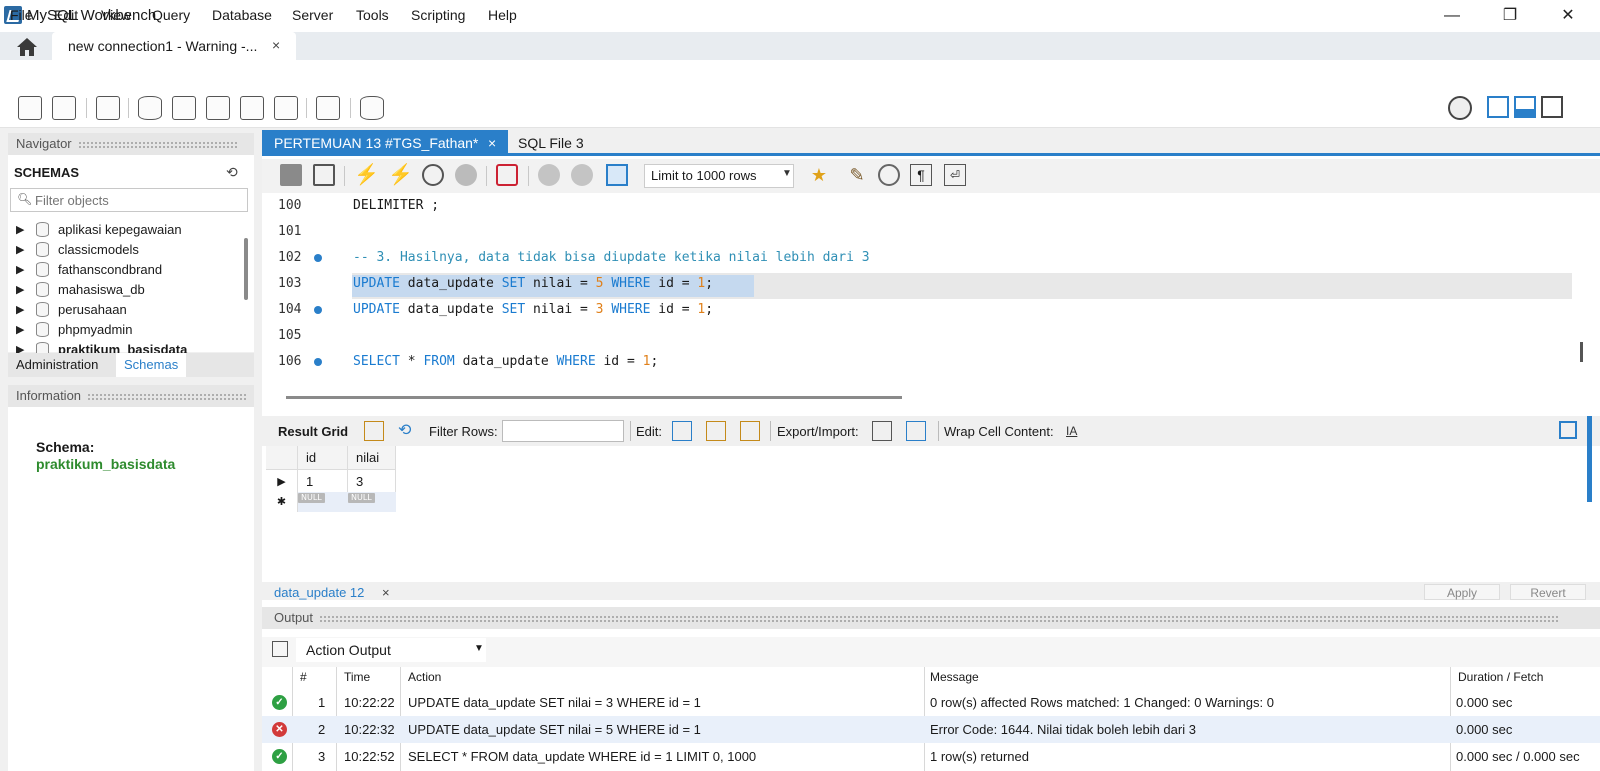 The height and width of the screenshot is (771, 1600). What do you see at coordinates (408, 431) in the screenshot?
I see `refresh-results-icon: ⟲` at bounding box center [408, 431].